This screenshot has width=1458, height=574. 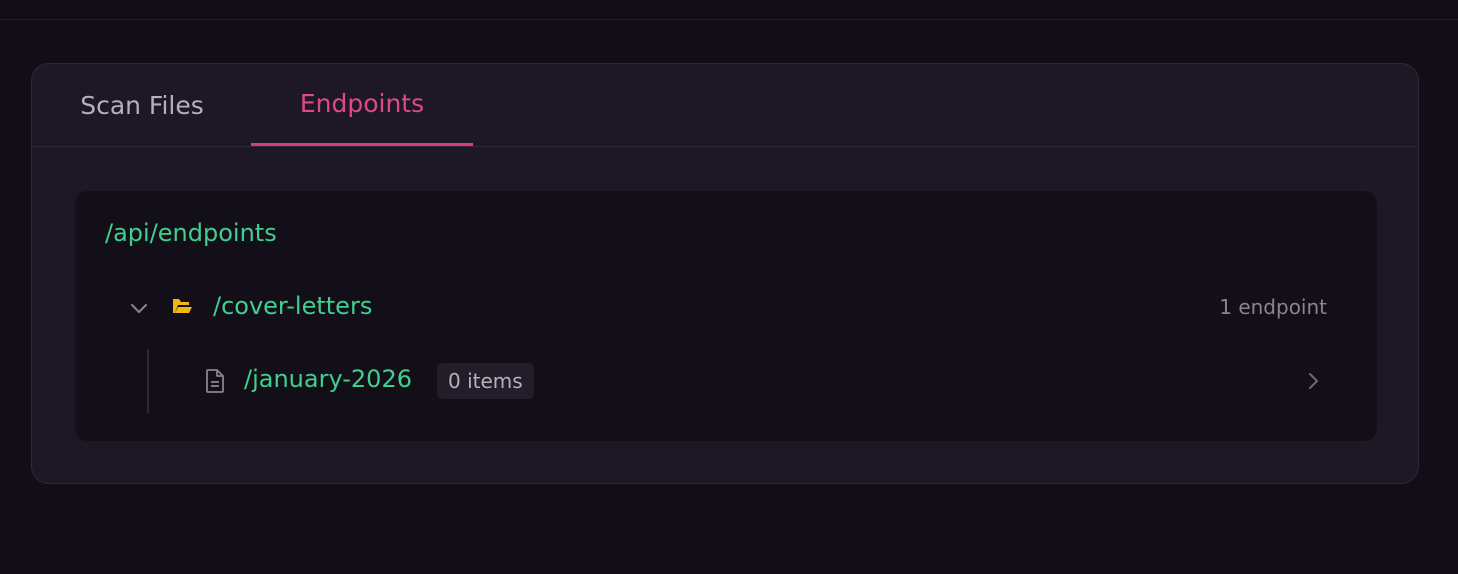 What do you see at coordinates (215, 381) in the screenshot?
I see `file-text-icon` at bounding box center [215, 381].